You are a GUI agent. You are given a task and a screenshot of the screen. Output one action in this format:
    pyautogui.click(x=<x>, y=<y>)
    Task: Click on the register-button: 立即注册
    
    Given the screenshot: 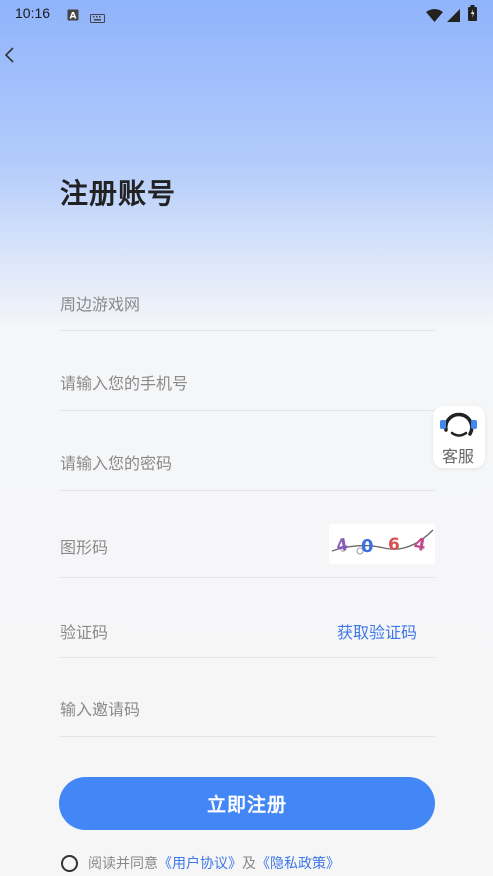 What is the action you would take?
    pyautogui.click(x=247, y=803)
    